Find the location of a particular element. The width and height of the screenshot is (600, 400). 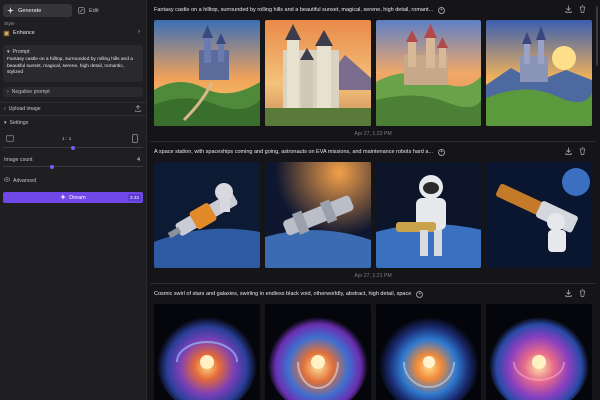

prompt-title-label: Prompt is located at coordinates (21, 52).